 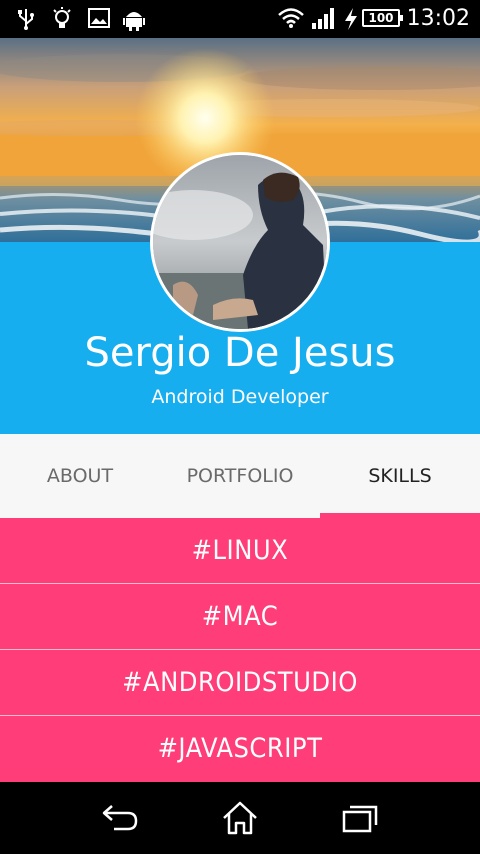 What do you see at coordinates (382, 18) in the screenshot?
I see `battery-icon: 100` at bounding box center [382, 18].